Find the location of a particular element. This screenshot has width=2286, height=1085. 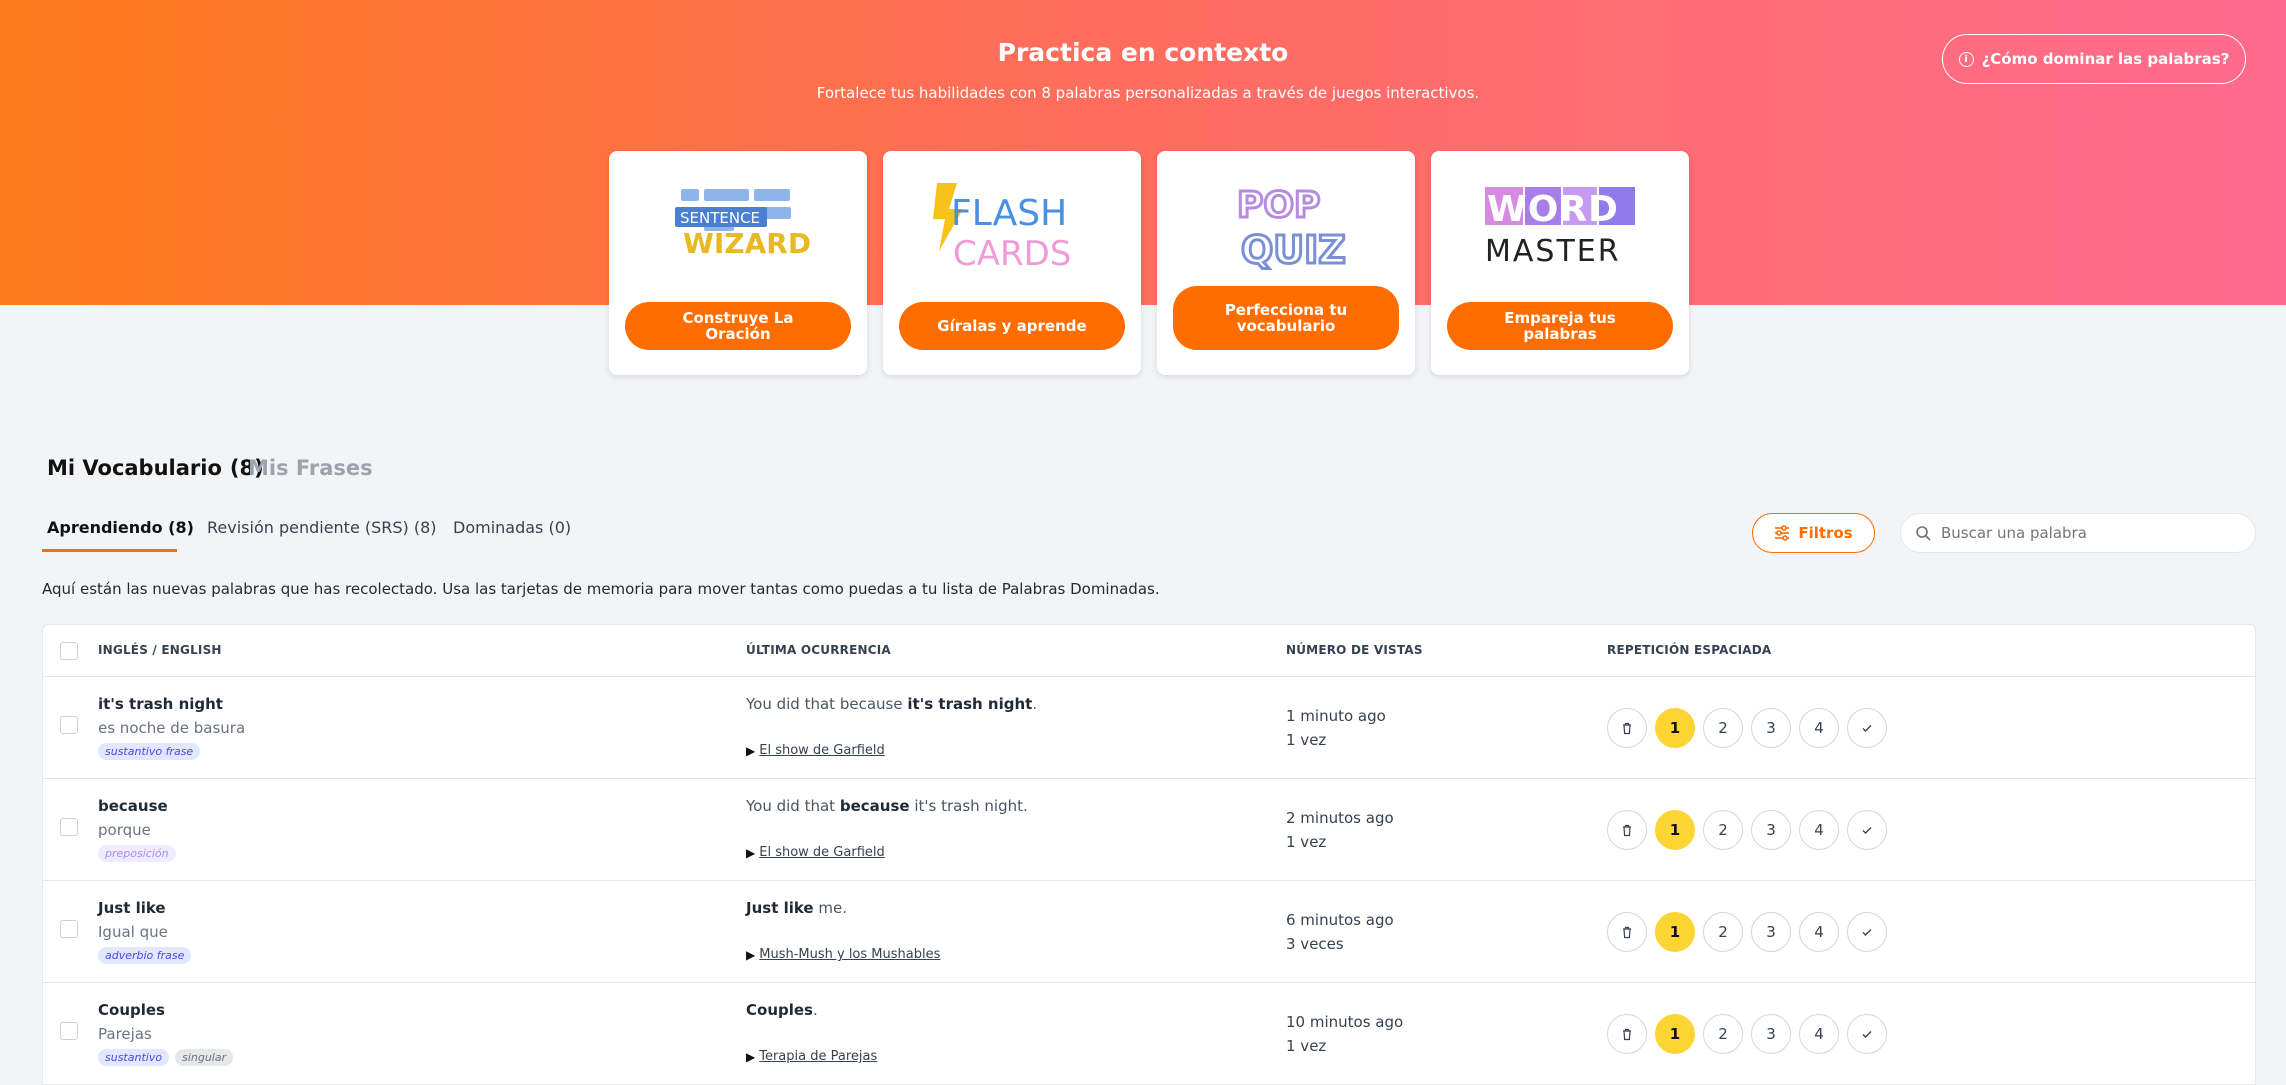

active-tab-indicator is located at coordinates (109, 550).